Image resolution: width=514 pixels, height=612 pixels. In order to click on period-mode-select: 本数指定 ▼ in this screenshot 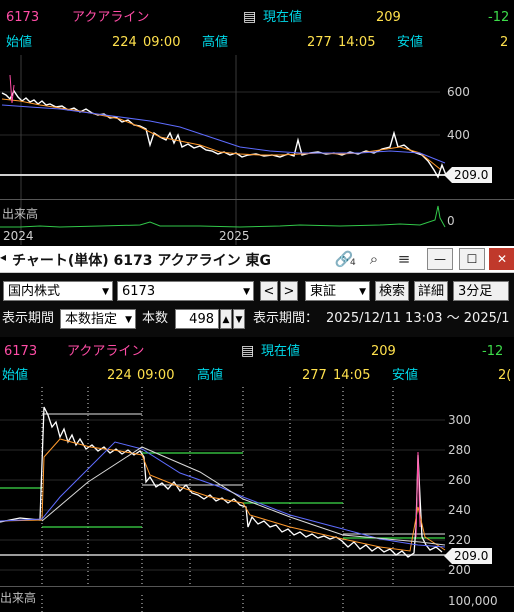, I will do `click(98, 319)`.